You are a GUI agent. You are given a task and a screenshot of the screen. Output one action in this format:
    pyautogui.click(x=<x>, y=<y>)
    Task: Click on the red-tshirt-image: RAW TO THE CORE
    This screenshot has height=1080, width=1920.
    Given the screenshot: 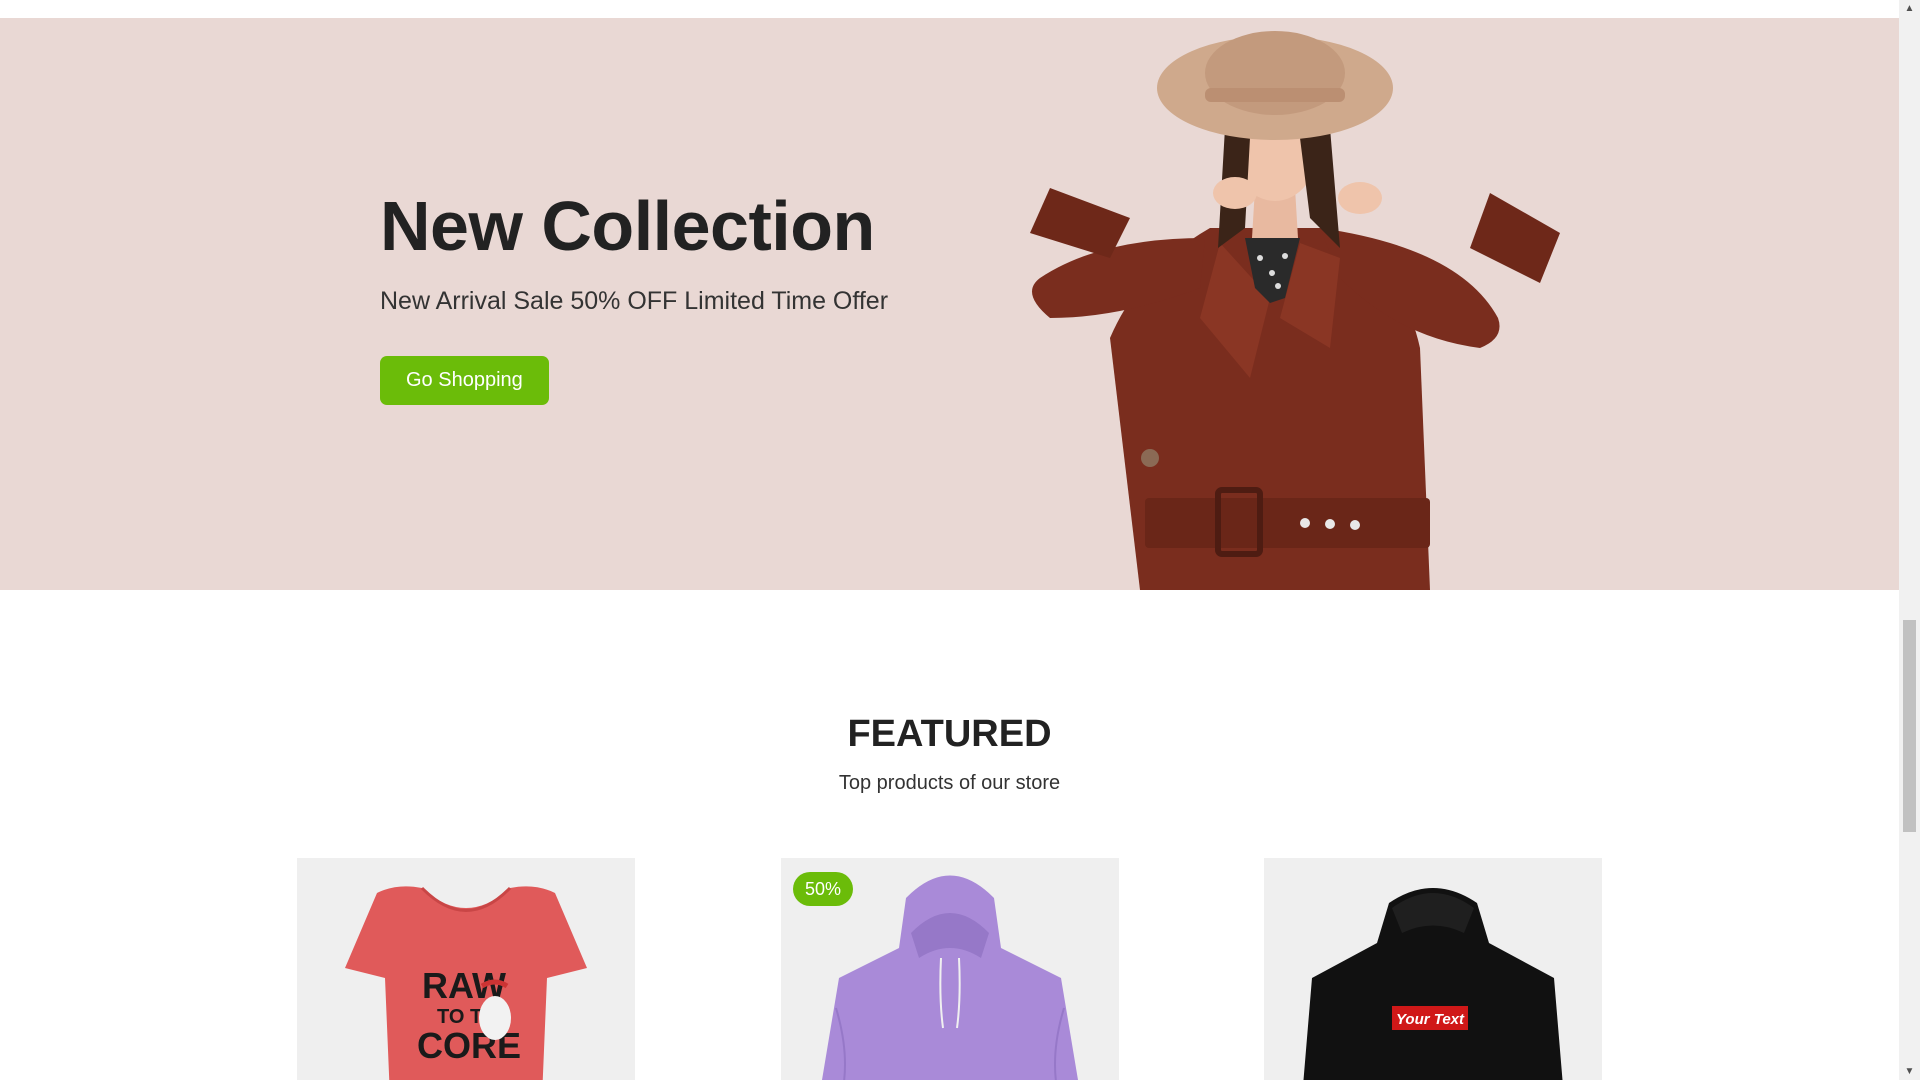 What is the action you would take?
    pyautogui.click(x=466, y=983)
    